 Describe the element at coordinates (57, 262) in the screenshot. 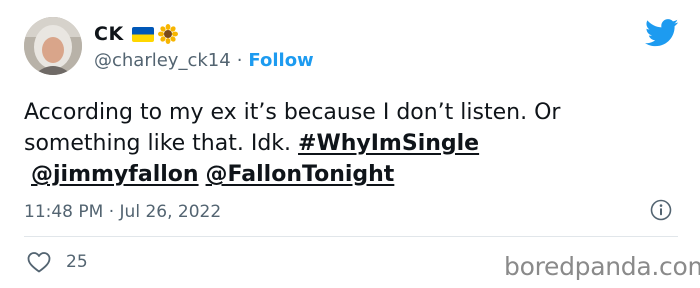

I see `like-action: 25` at that location.